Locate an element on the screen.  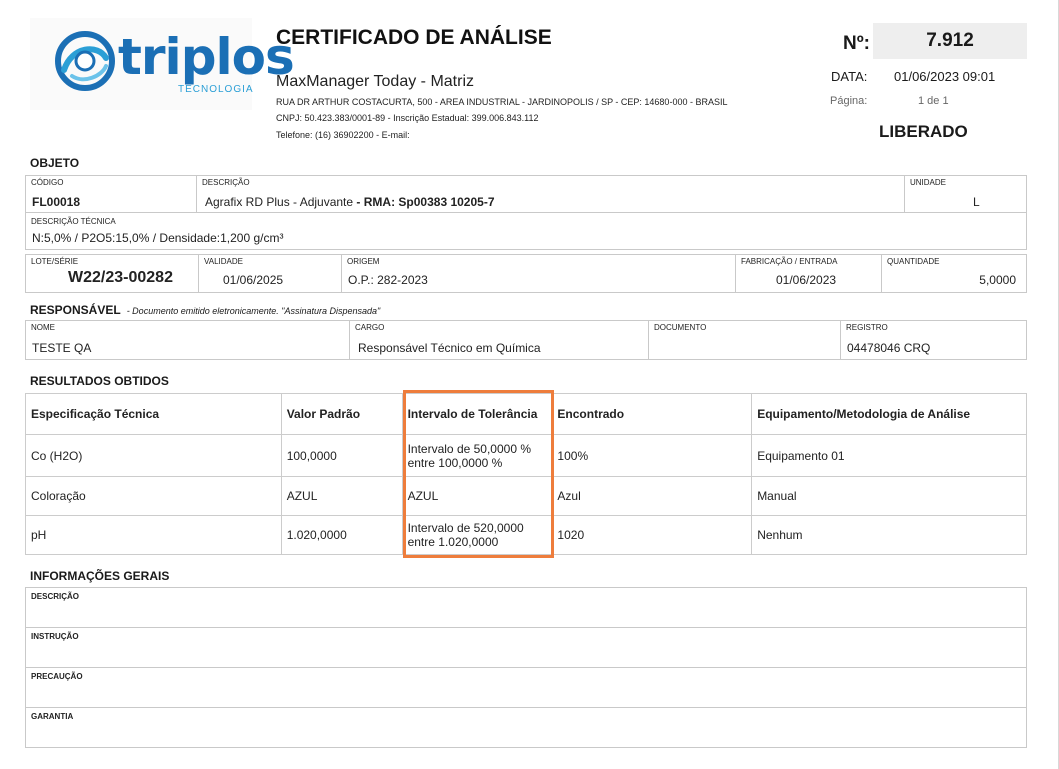
encontrado-cell: 1020 is located at coordinates (652, 535).